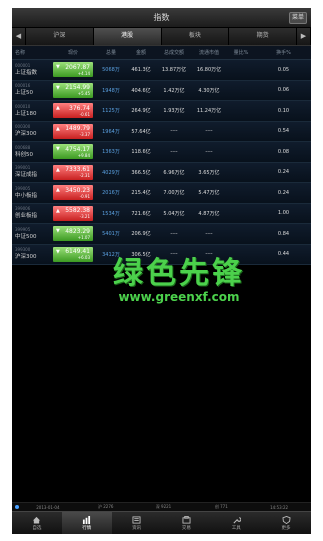  What do you see at coordinates (24, 93) in the screenshot?
I see `stock-name: 上证50` at bounding box center [24, 93].